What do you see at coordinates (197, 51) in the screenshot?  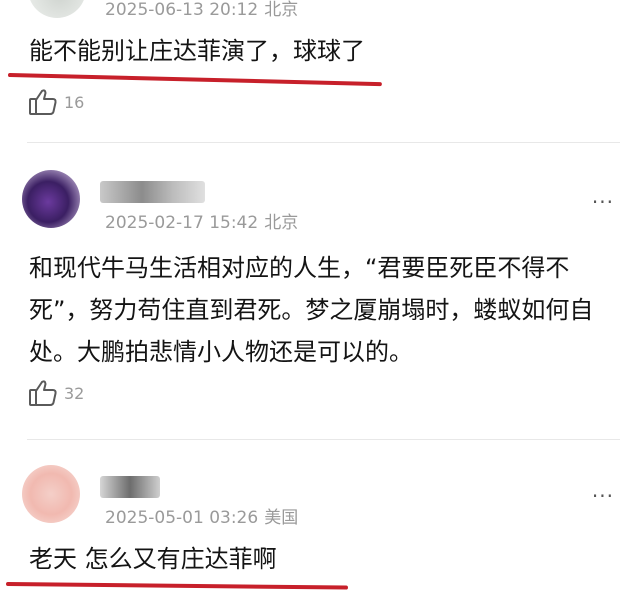 I see `comment-text: 能不能别让庄达菲演了，球球了` at bounding box center [197, 51].